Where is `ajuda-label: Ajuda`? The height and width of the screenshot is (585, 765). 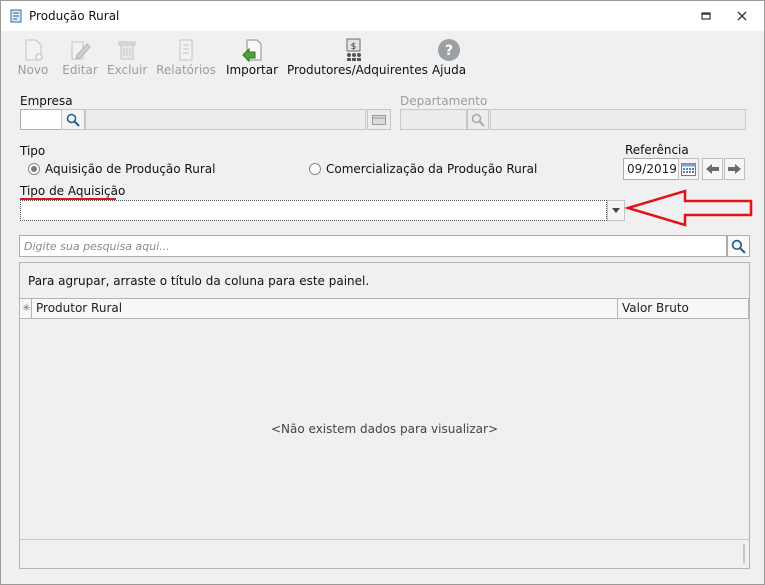
ajuda-label: Ajuda is located at coordinates (449, 70).